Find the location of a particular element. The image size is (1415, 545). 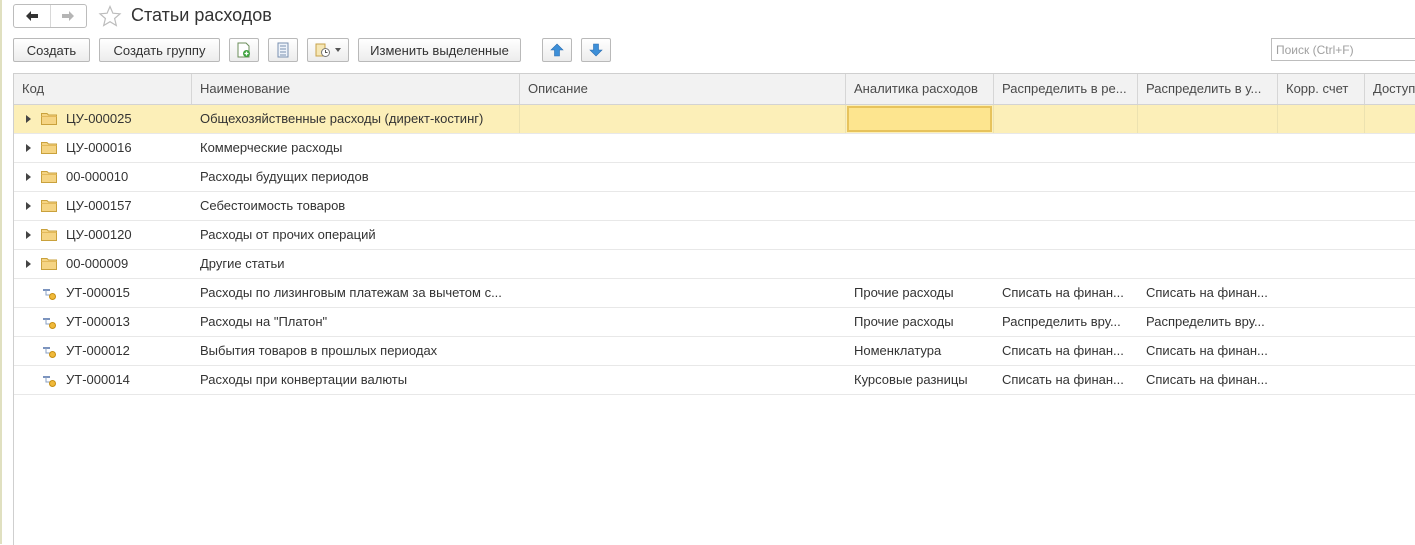

column-header-code: Код is located at coordinates (103, 89).